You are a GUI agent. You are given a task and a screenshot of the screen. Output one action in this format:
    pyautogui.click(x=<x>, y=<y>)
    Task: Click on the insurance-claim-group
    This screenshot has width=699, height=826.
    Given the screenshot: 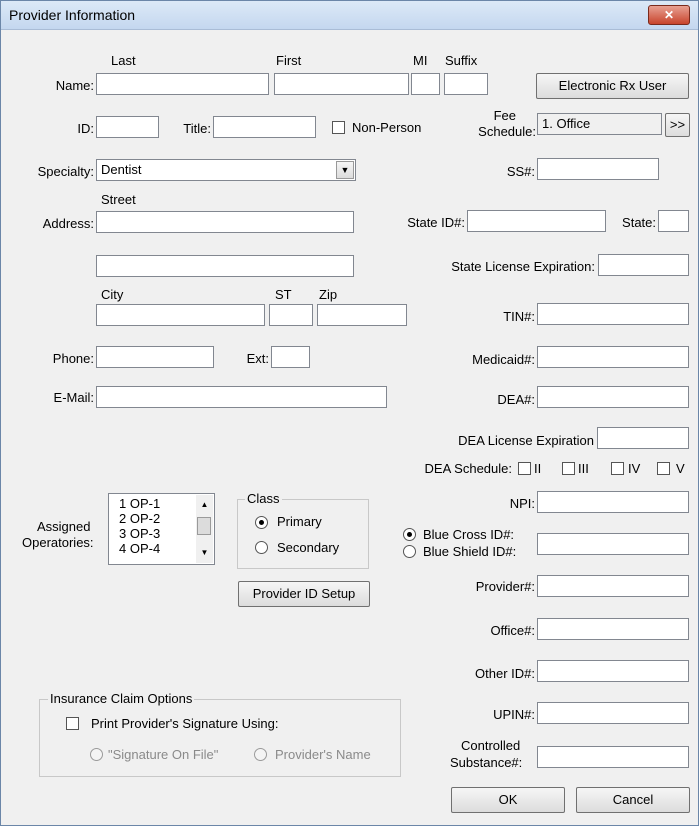 What is the action you would take?
    pyautogui.click(x=220, y=738)
    